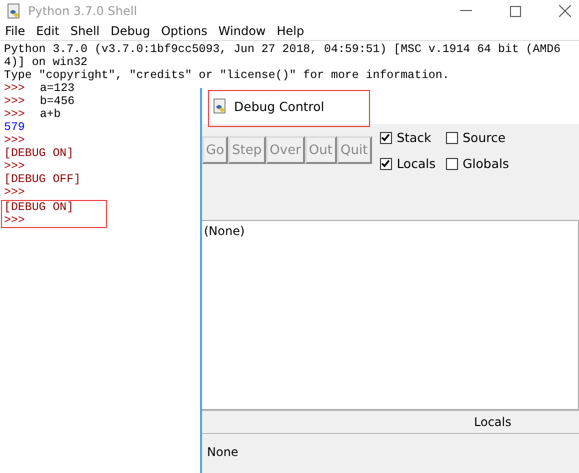 The width and height of the screenshot is (579, 473). What do you see at coordinates (48, 31) in the screenshot?
I see `menu-item: Edit` at bounding box center [48, 31].